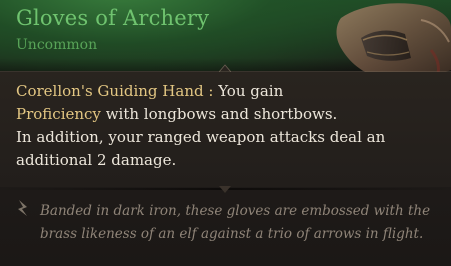  Describe the element at coordinates (219, 114) in the screenshot. I see `ability-text-2: with longbows and shortbows.` at that location.